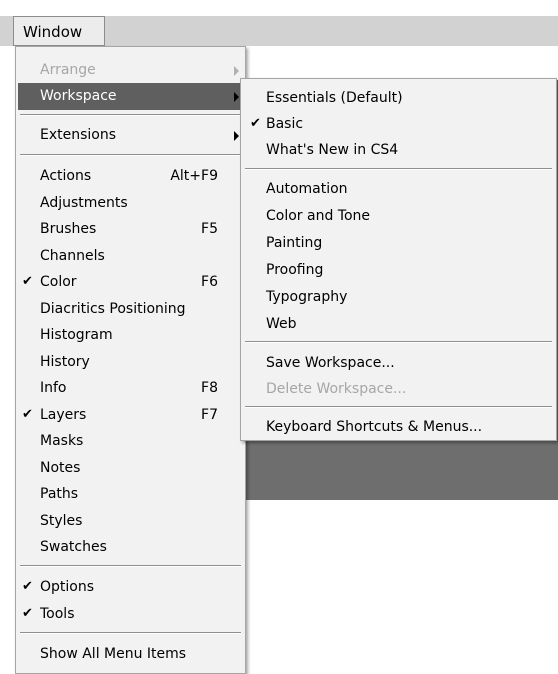 The height and width of the screenshot is (674, 558). I want to click on menu-item-history: History, so click(130, 362).